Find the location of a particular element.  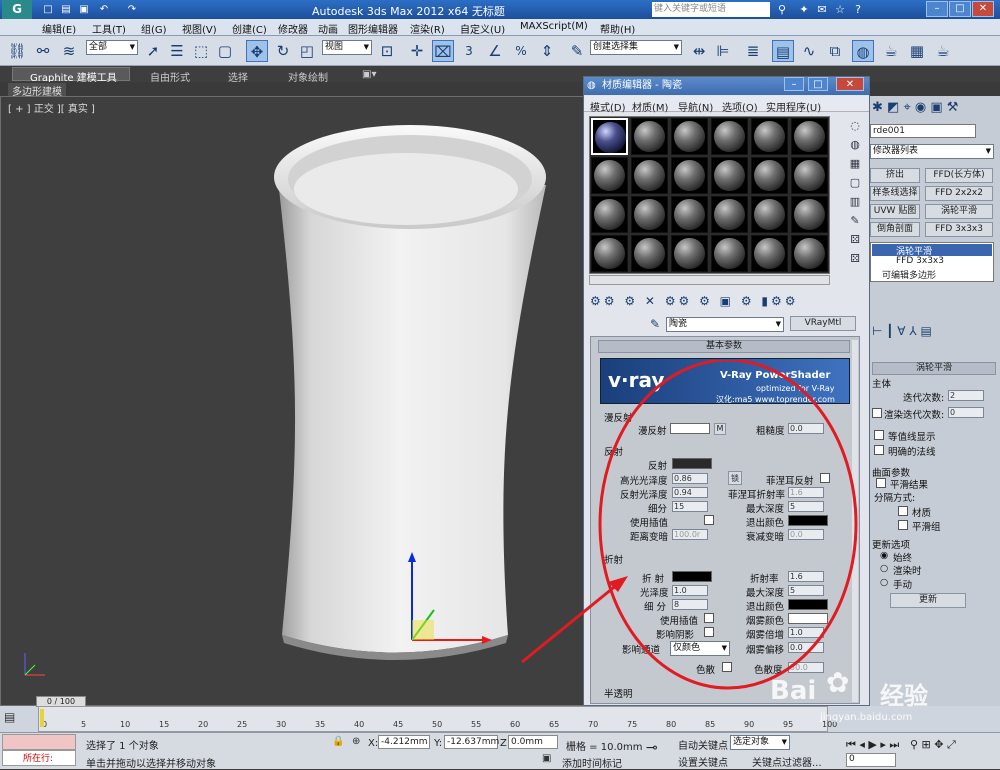

graphite-toggle-icon: ▤ is located at coordinates (783, 51).